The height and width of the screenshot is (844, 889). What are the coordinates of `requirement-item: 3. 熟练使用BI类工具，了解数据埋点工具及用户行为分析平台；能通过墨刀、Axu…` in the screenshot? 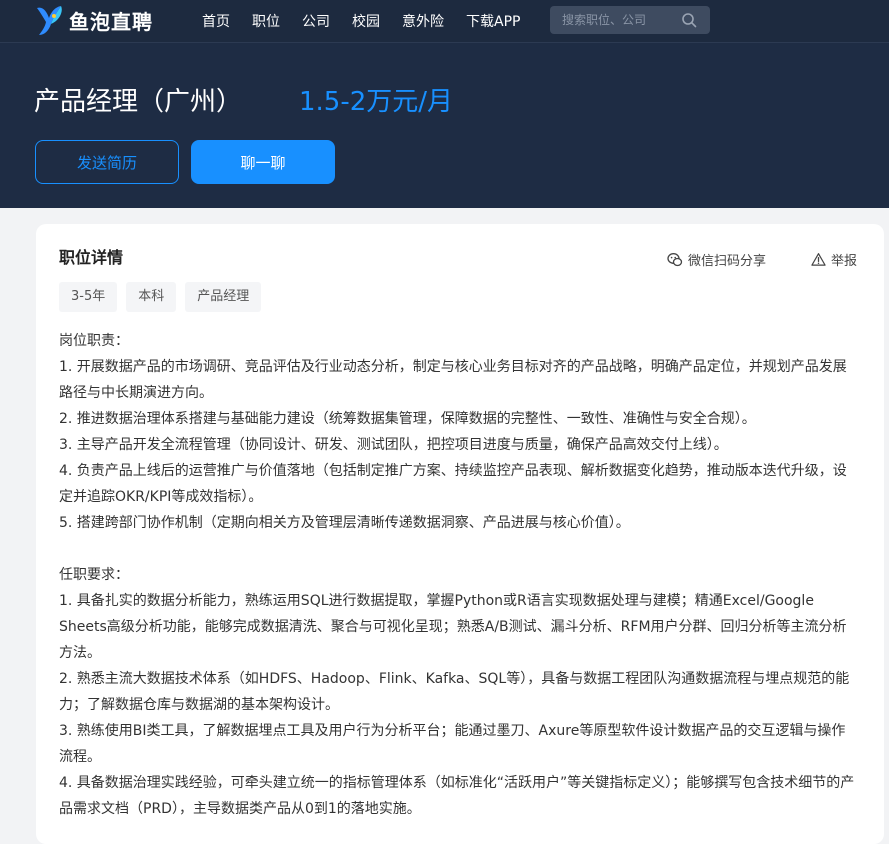 It's located at (452, 744).